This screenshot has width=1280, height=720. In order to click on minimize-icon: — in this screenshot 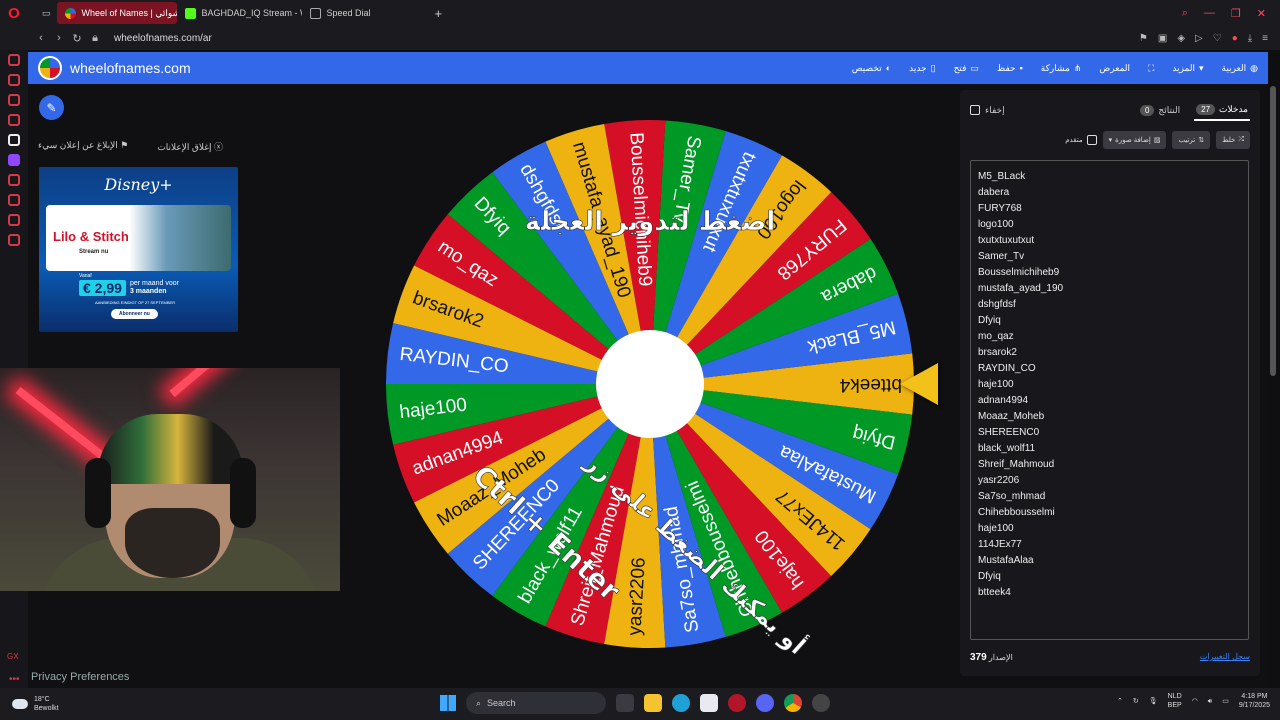, I will do `click(1209, 13)`.